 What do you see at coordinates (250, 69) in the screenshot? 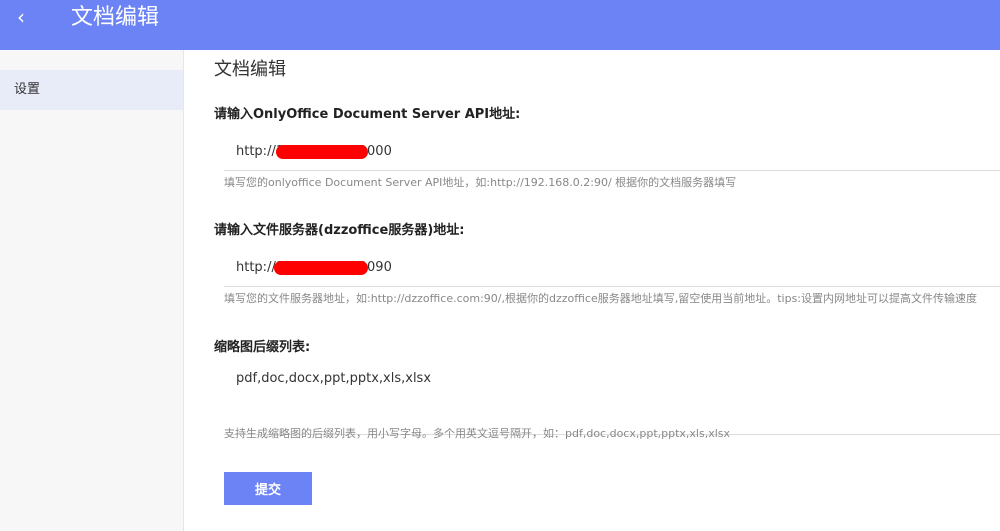
I see `page-title: 文档编辑` at bounding box center [250, 69].